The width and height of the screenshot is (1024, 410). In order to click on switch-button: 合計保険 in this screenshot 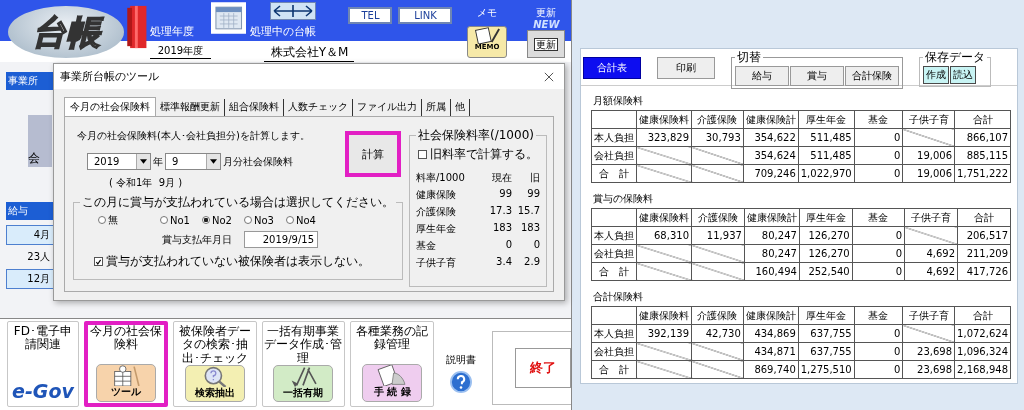, I will do `click(872, 76)`.